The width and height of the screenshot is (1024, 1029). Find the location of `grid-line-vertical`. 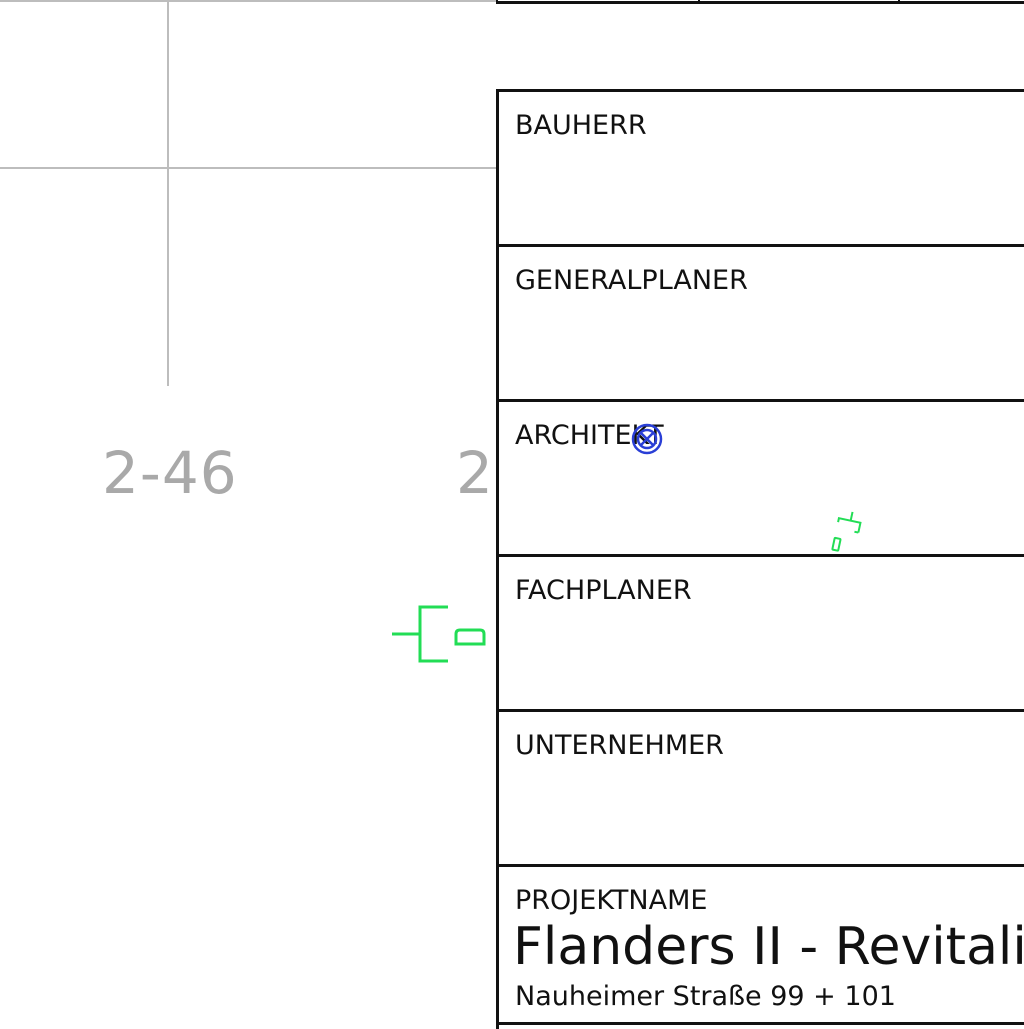

grid-line-vertical is located at coordinates (168, 193).